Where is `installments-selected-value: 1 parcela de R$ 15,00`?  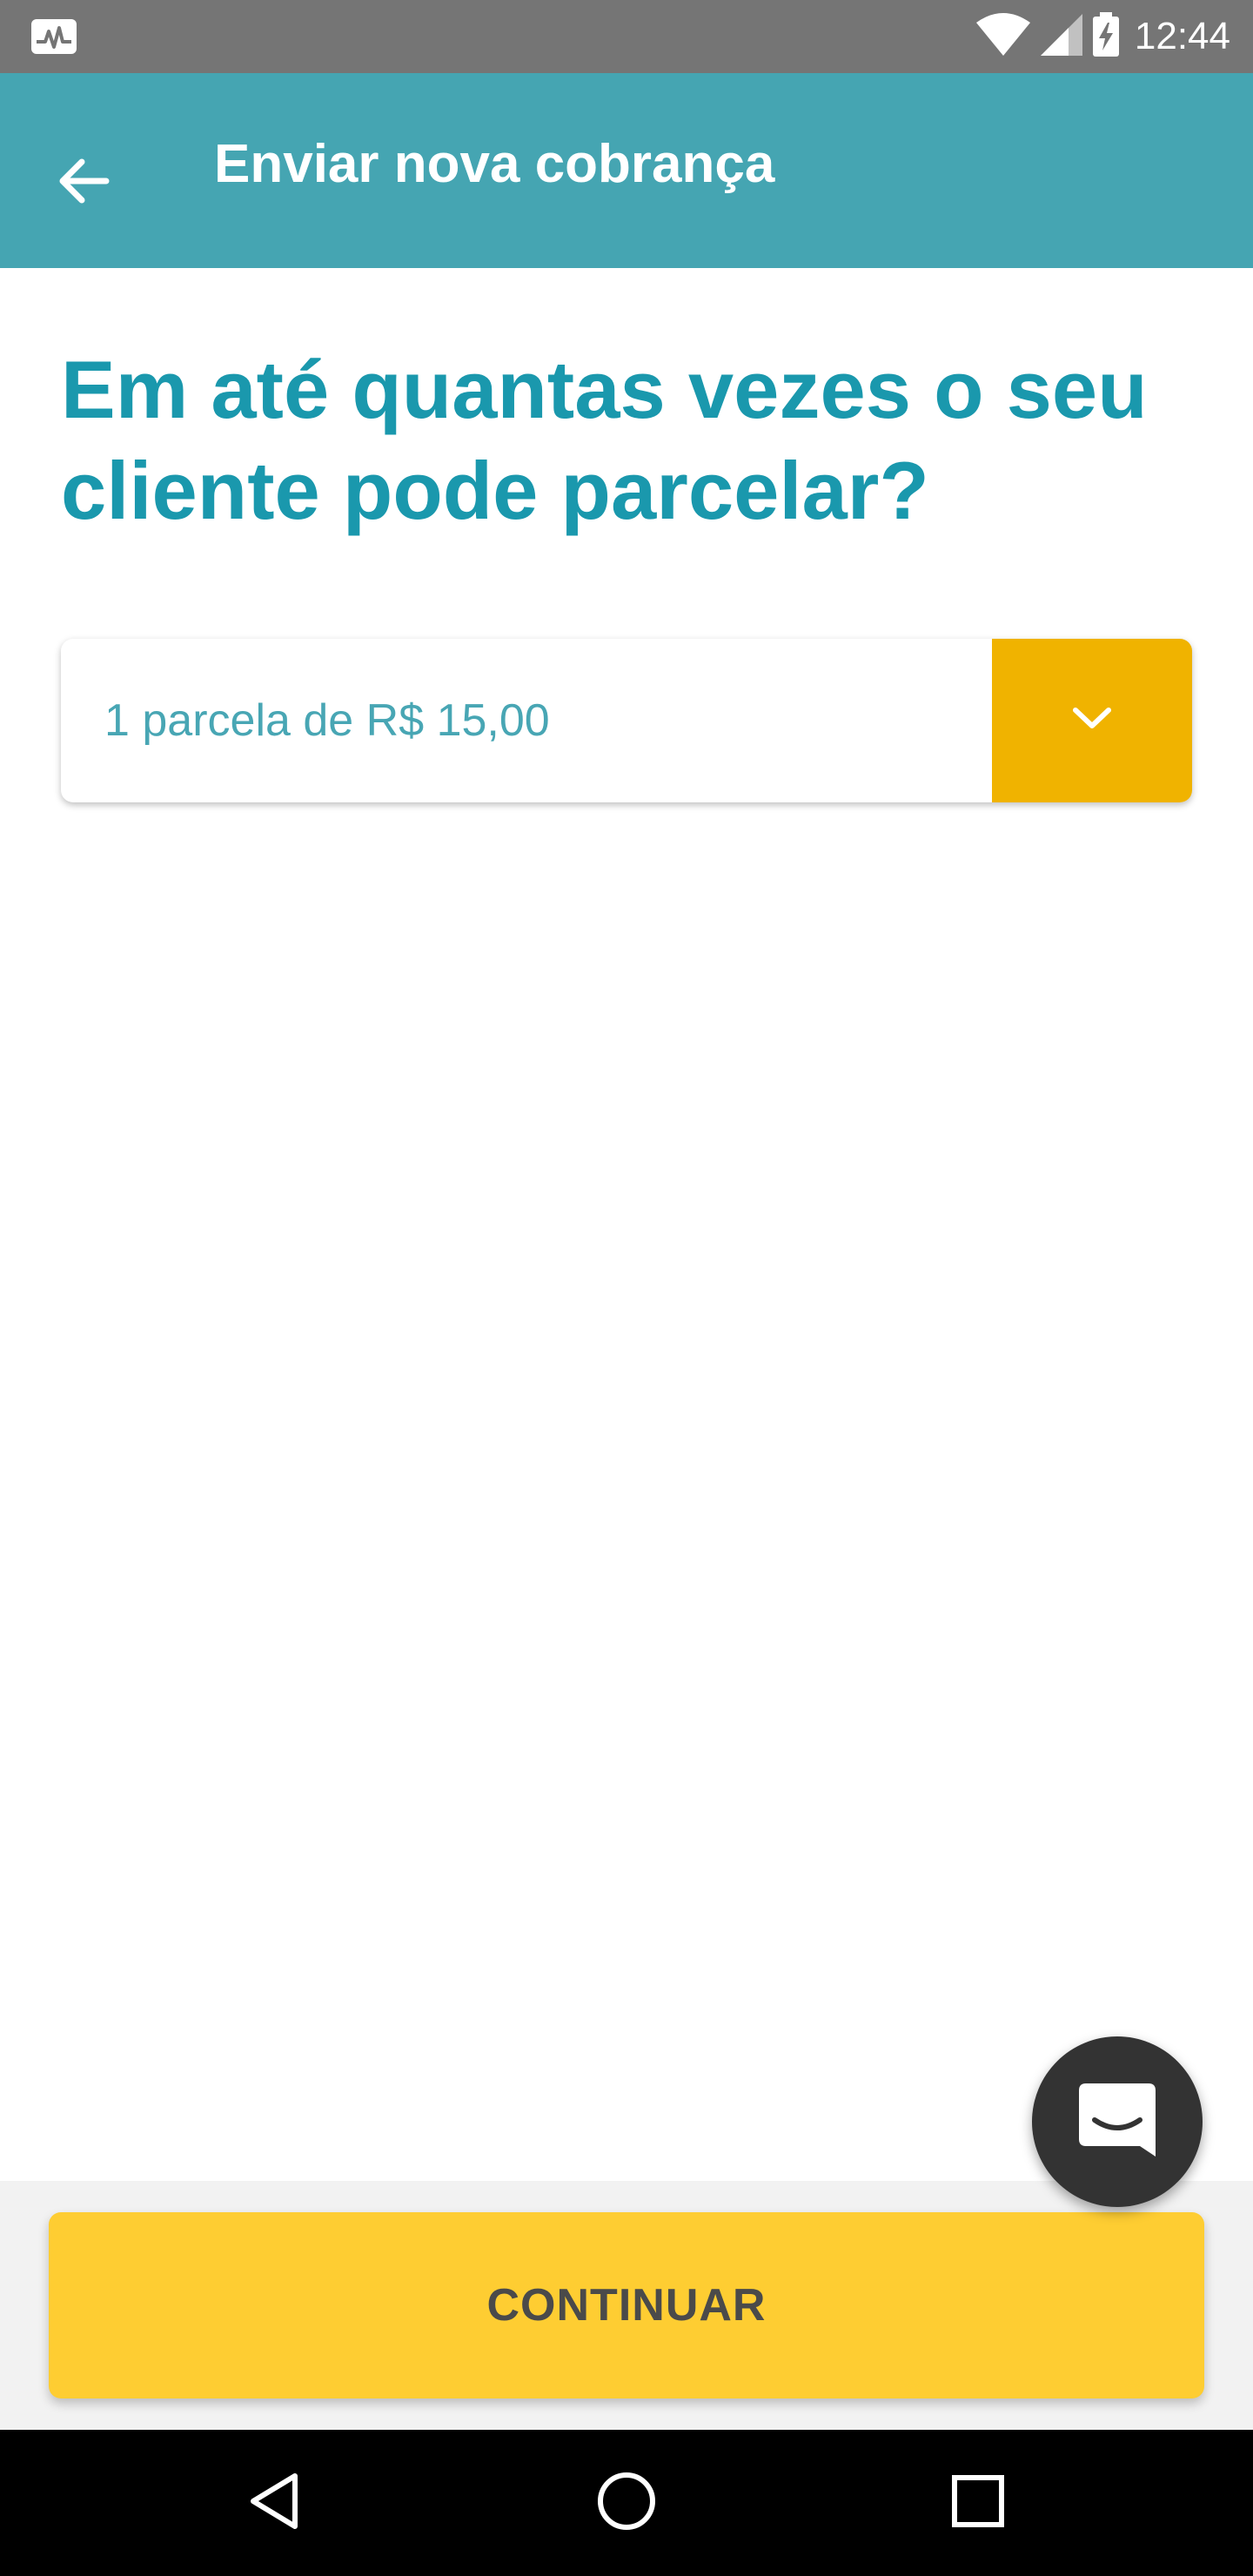 installments-selected-value: 1 parcela de R$ 15,00 is located at coordinates (327, 720).